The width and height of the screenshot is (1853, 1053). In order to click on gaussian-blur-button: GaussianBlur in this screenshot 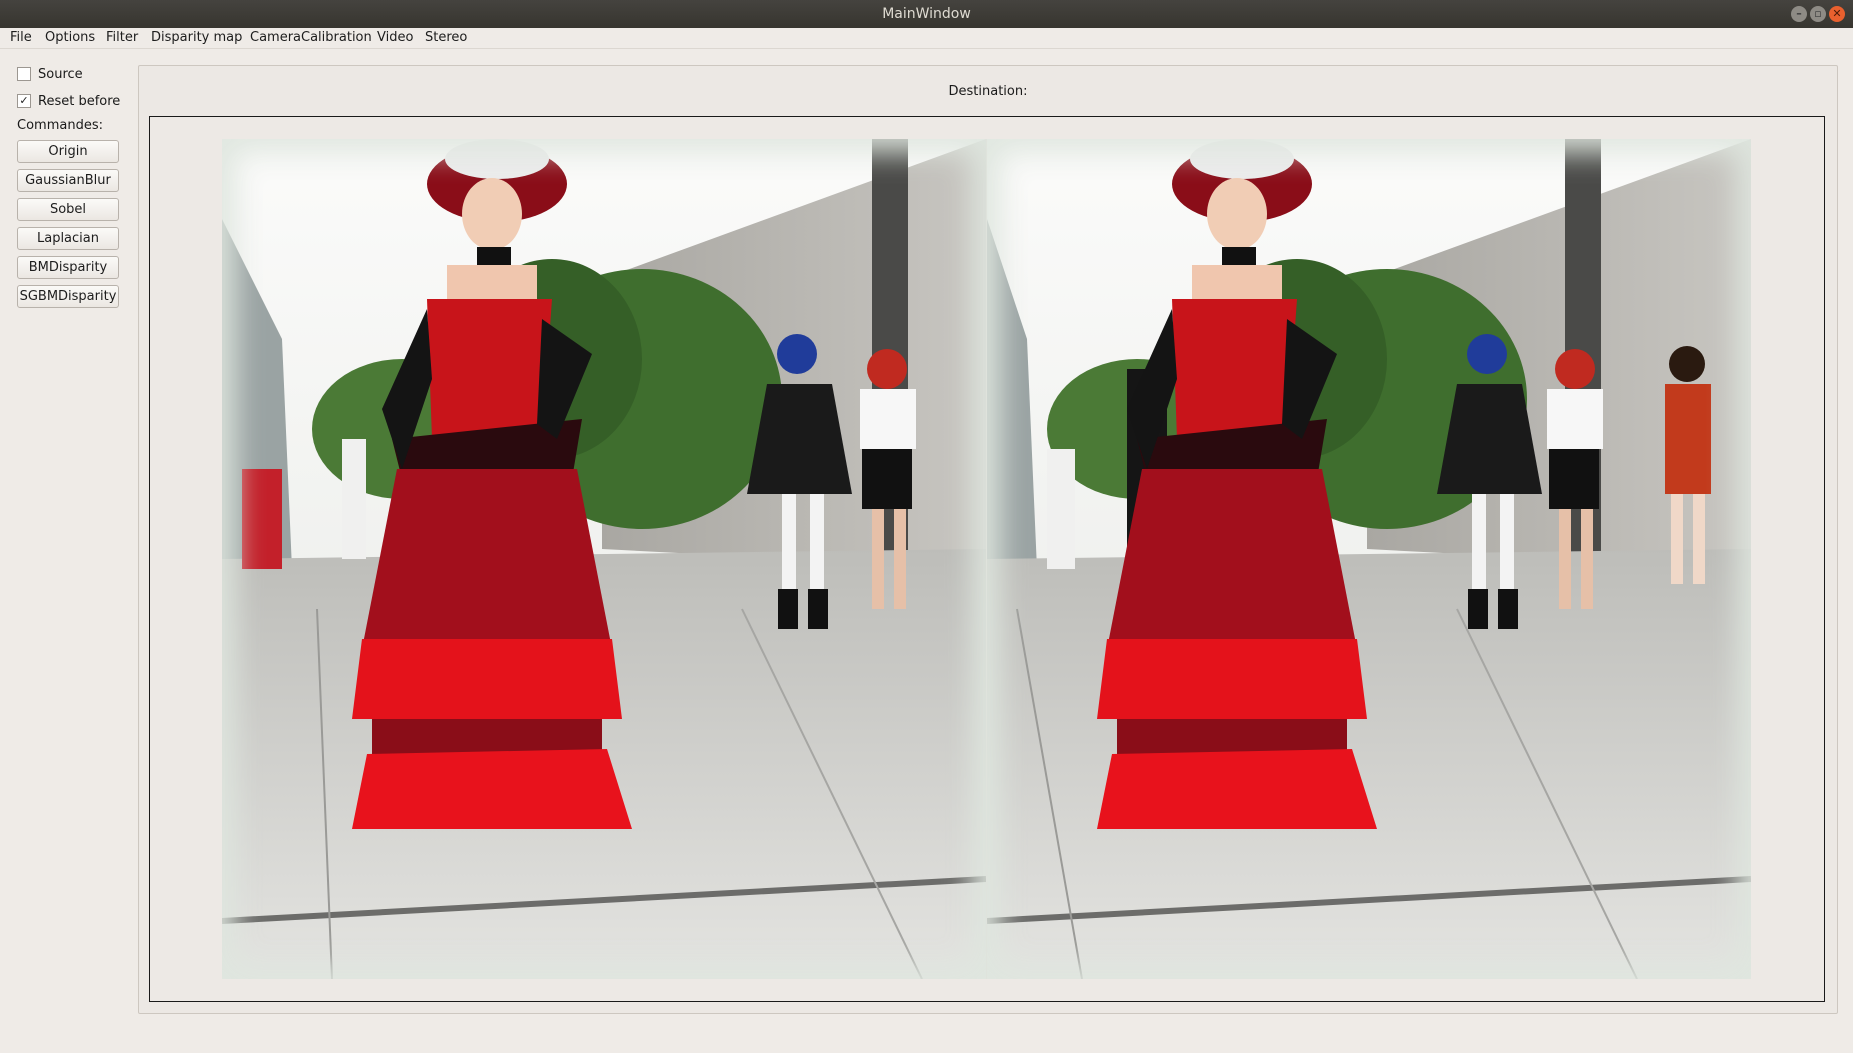, I will do `click(68, 180)`.